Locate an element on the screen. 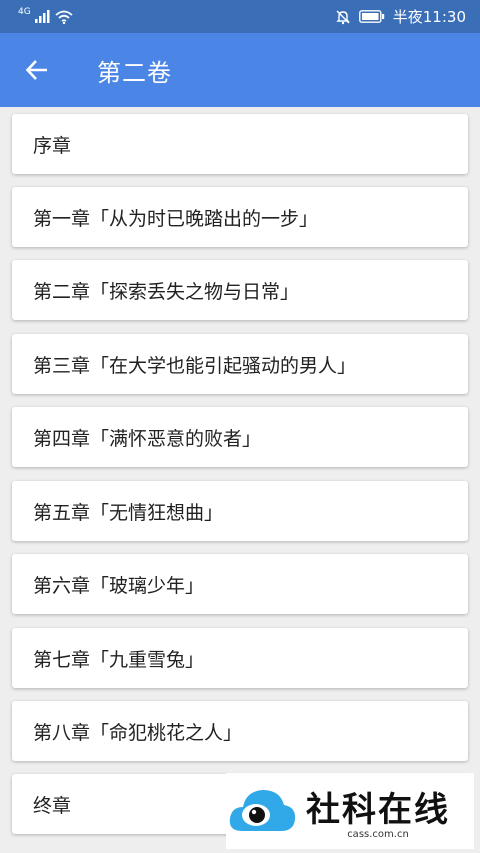  bell-muted-icon is located at coordinates (343, 17).